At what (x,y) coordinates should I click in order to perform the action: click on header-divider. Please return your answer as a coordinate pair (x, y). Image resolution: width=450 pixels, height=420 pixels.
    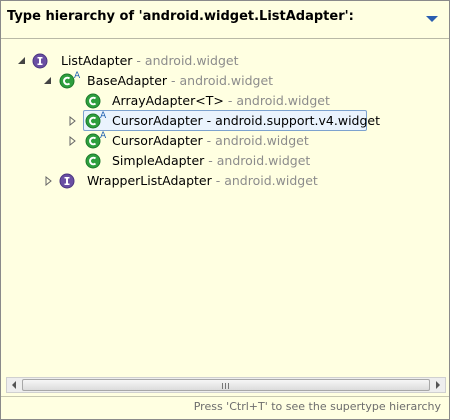
    Looking at the image, I should click on (225, 38).